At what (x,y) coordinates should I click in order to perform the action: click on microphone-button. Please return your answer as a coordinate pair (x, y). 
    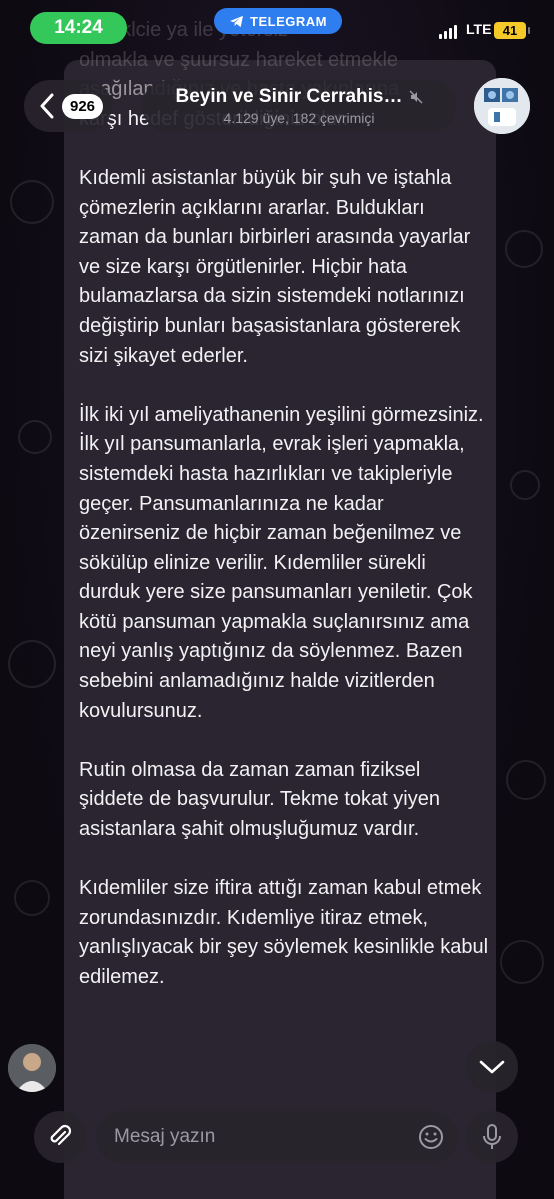
    Looking at the image, I should click on (492, 1137).